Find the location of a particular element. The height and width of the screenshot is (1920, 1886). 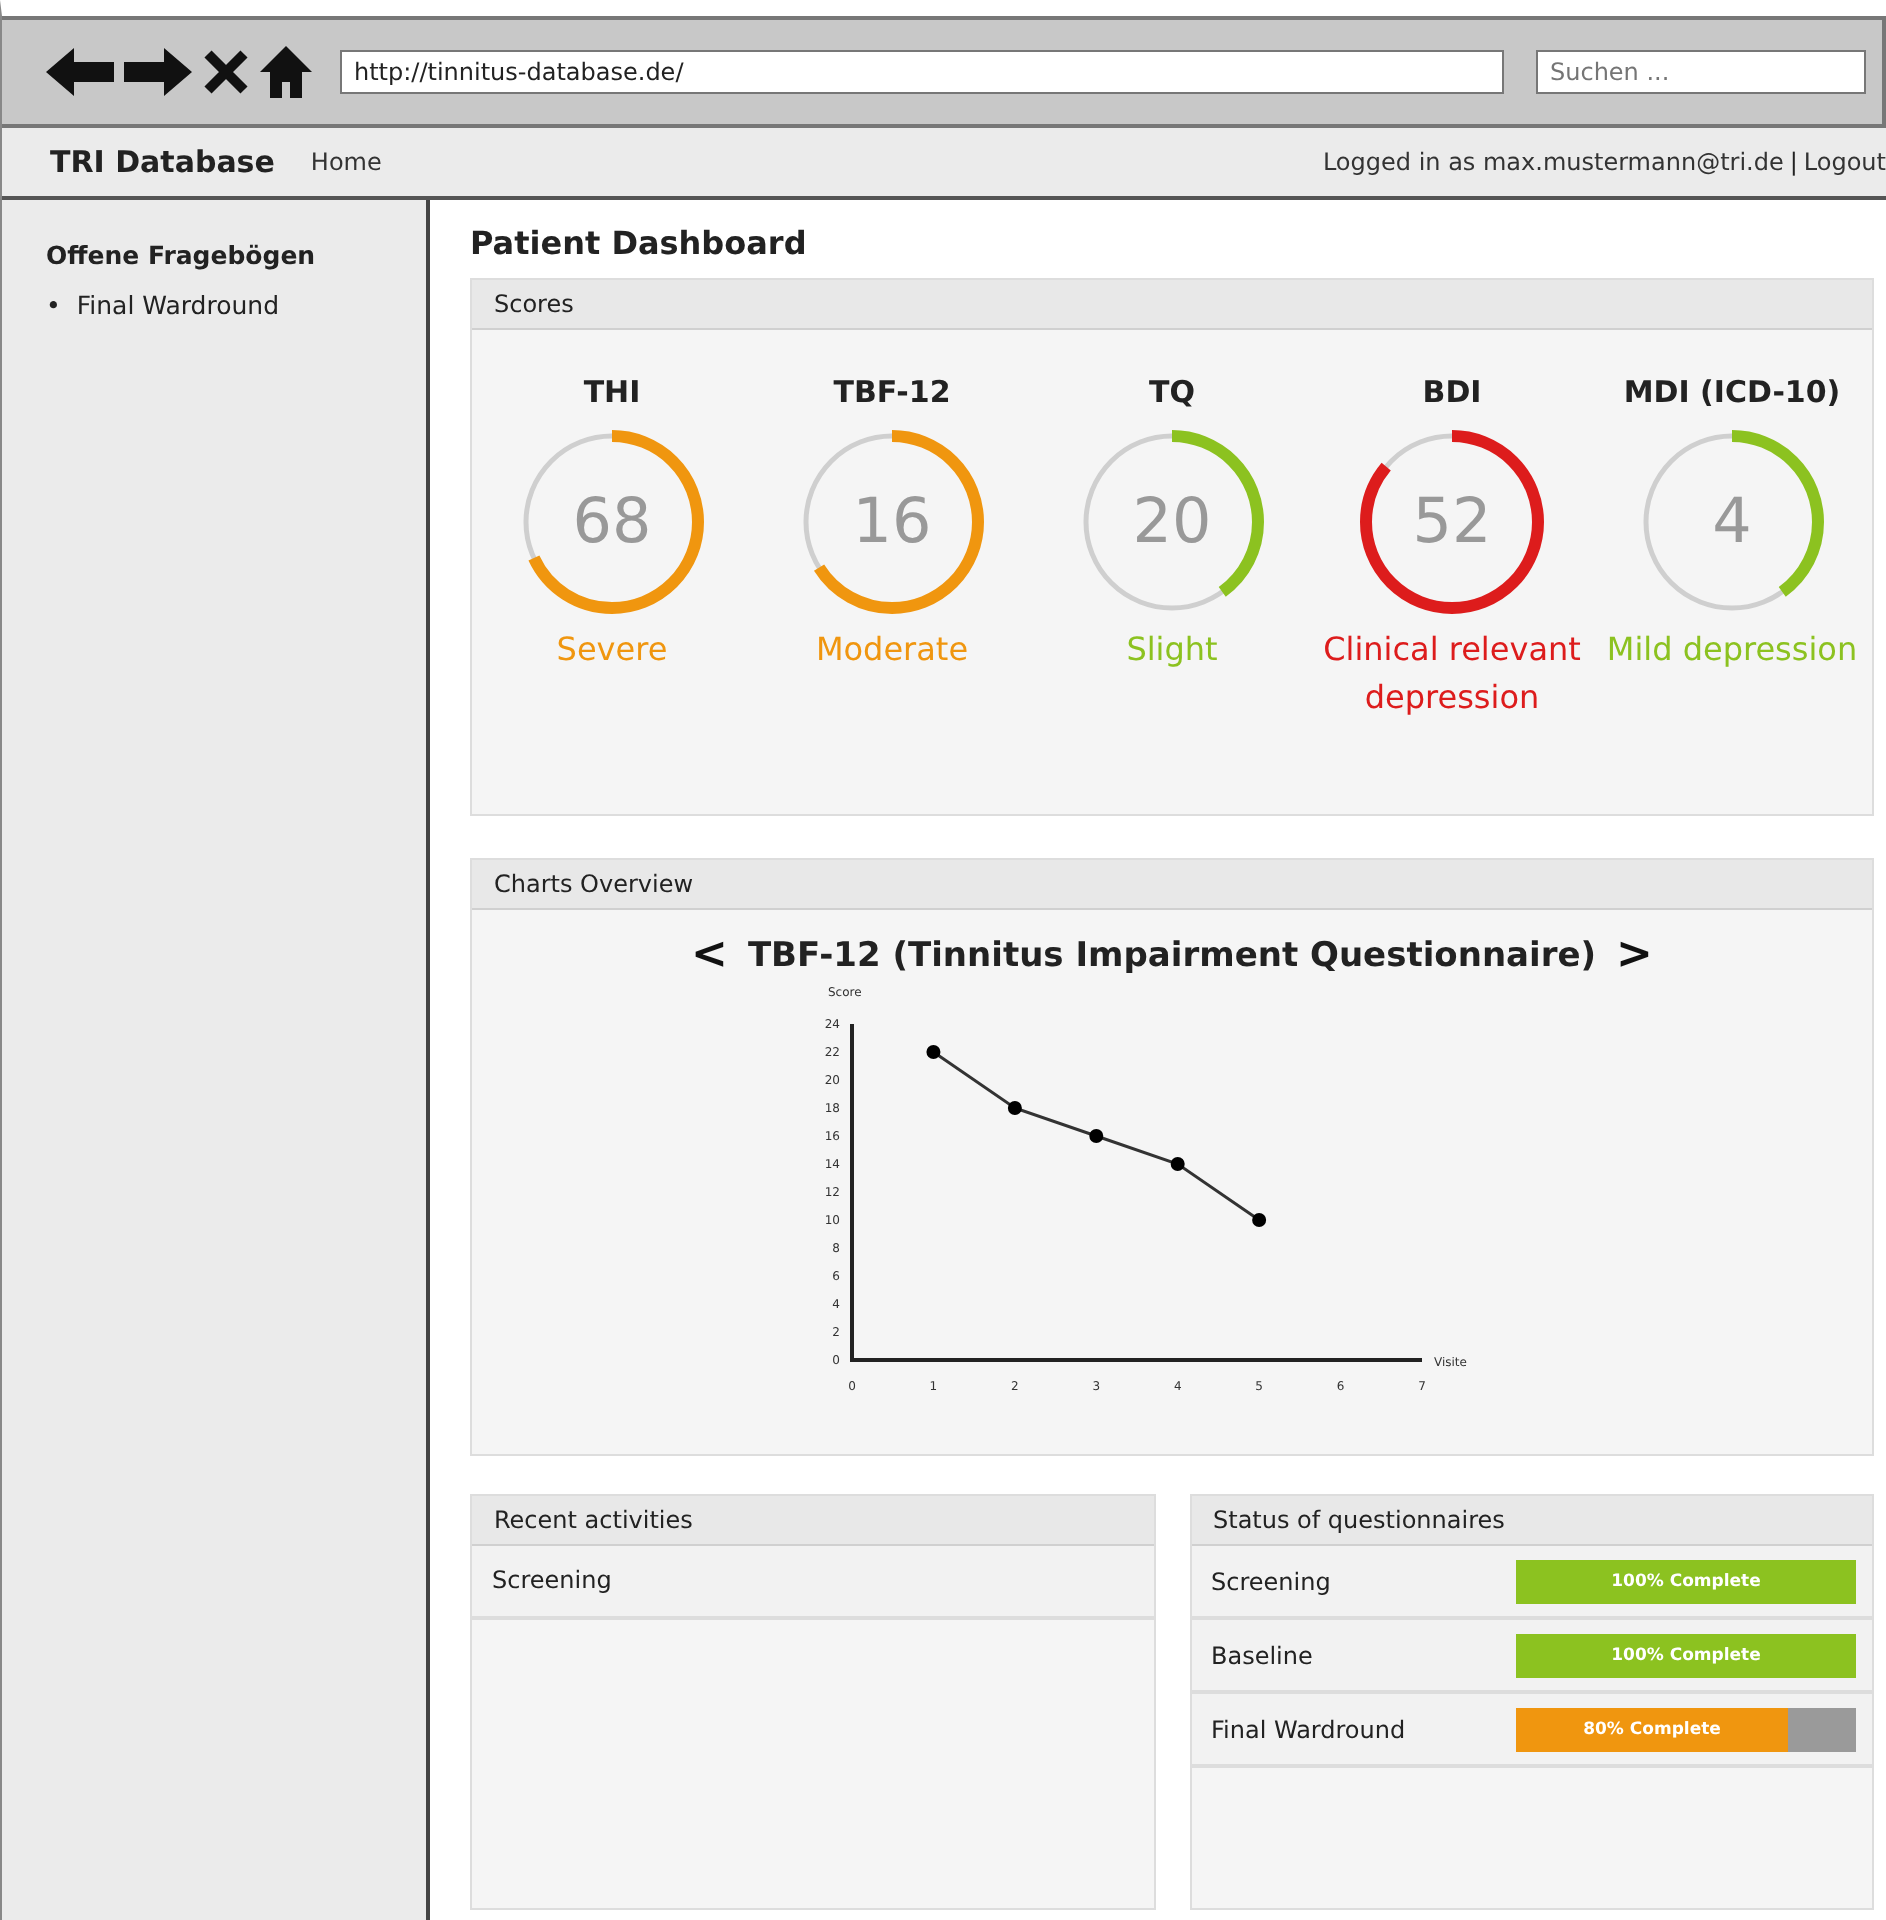

panel-header: Scores is located at coordinates (1172, 305).